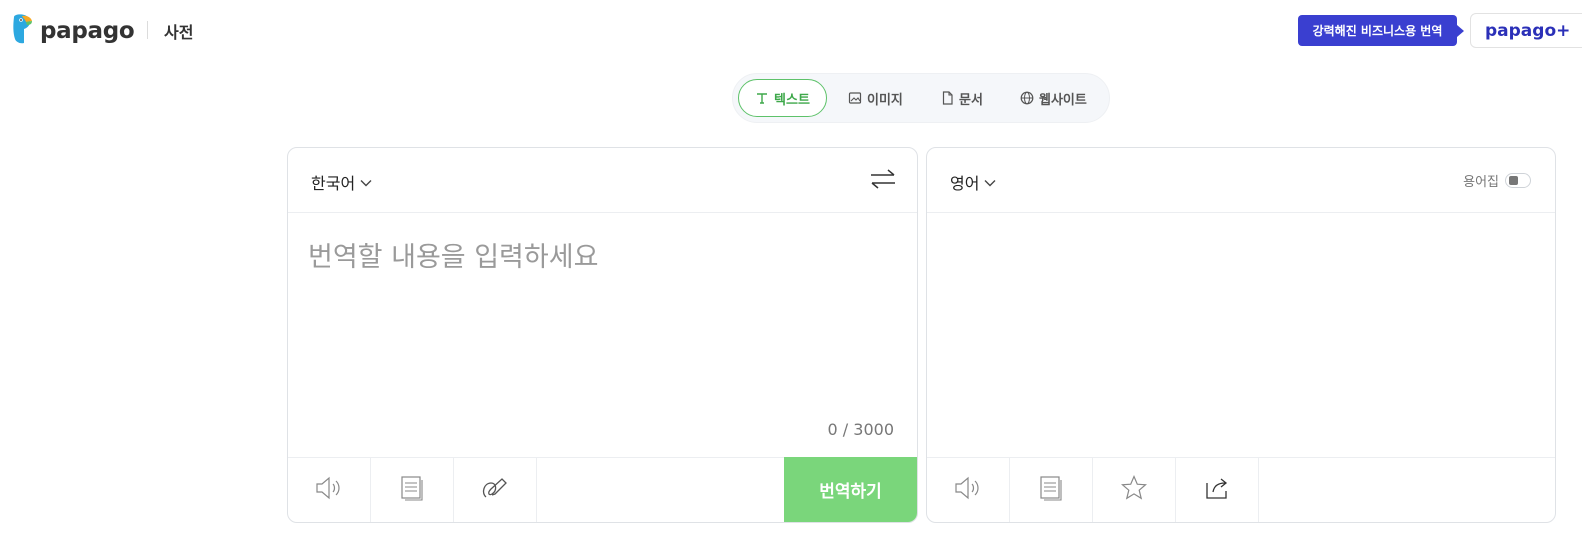  I want to click on image-icon, so click(855, 98).